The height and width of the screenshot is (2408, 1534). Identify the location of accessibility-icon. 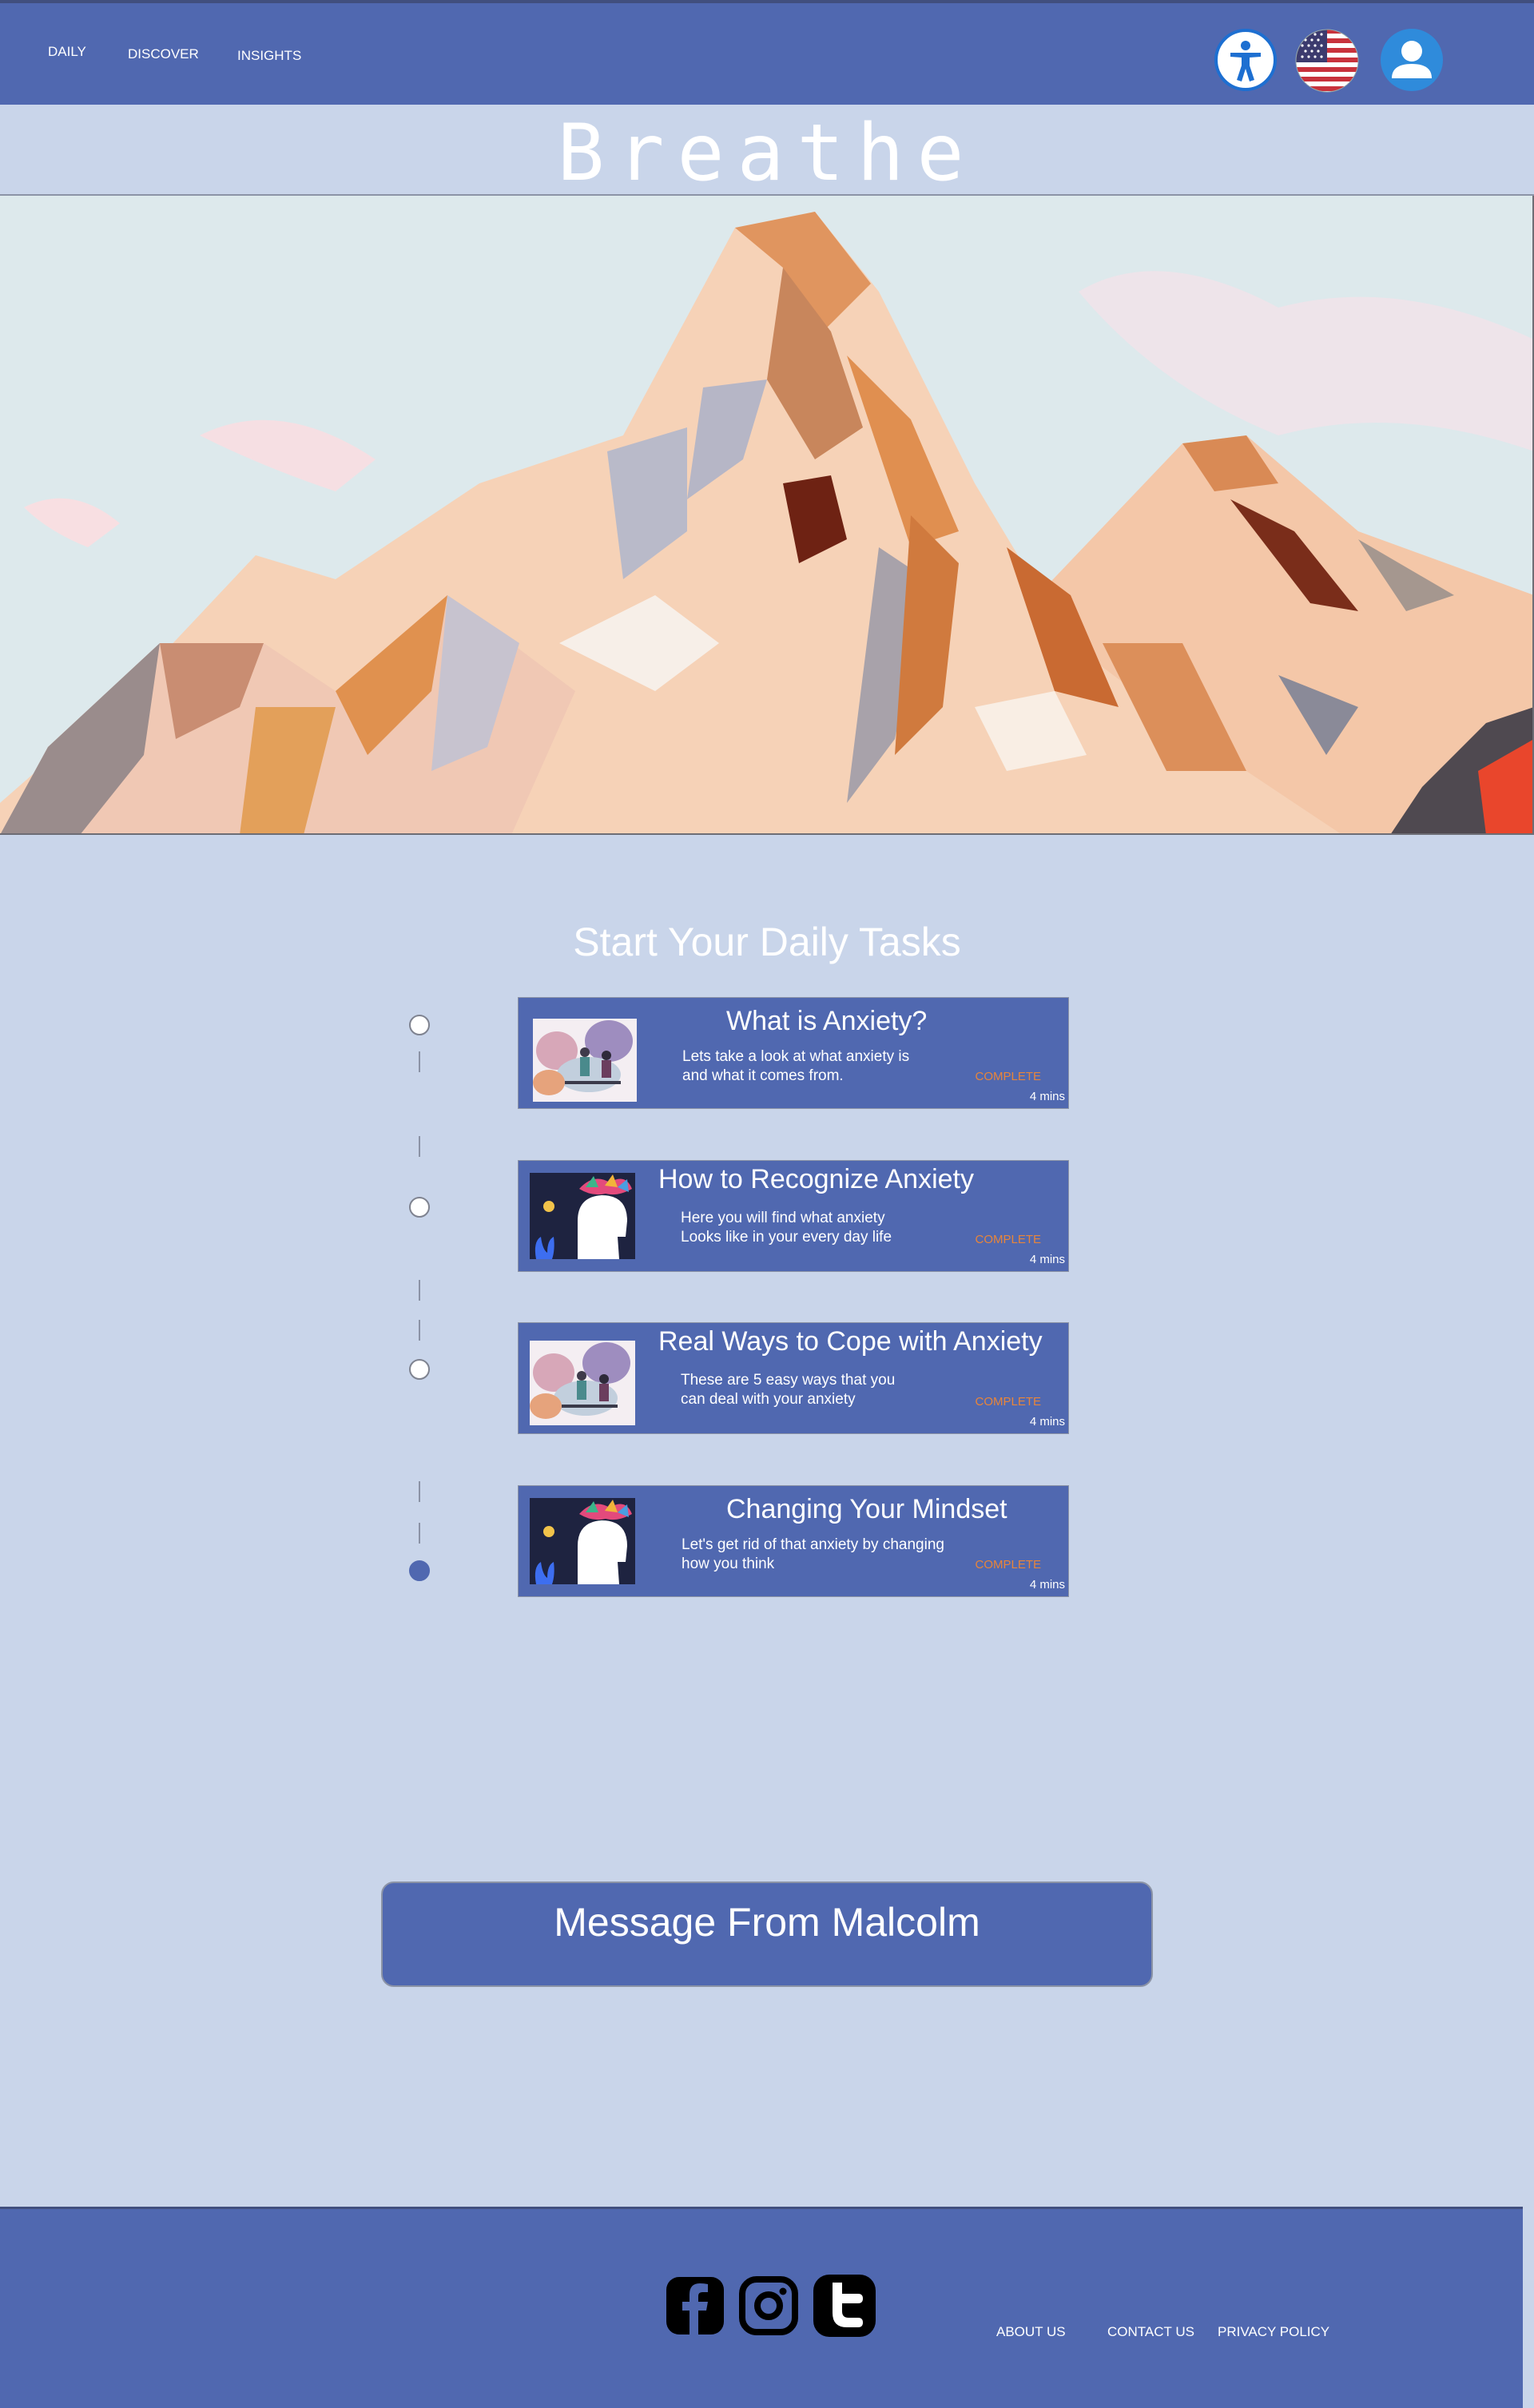
(1245, 60).